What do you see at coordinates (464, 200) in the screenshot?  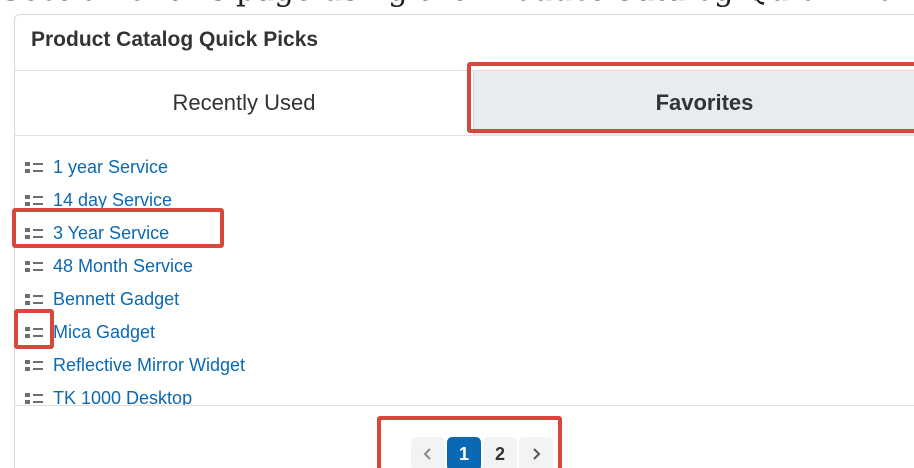 I see `list-item: 14 day Service` at bounding box center [464, 200].